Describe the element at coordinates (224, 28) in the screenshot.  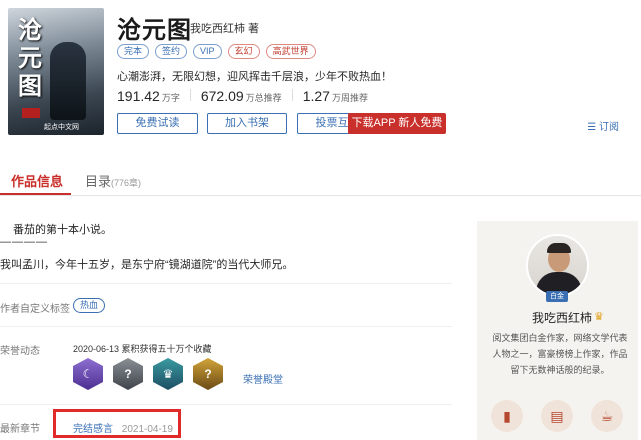
I see `author-link: 我吃西红柿 著` at that location.